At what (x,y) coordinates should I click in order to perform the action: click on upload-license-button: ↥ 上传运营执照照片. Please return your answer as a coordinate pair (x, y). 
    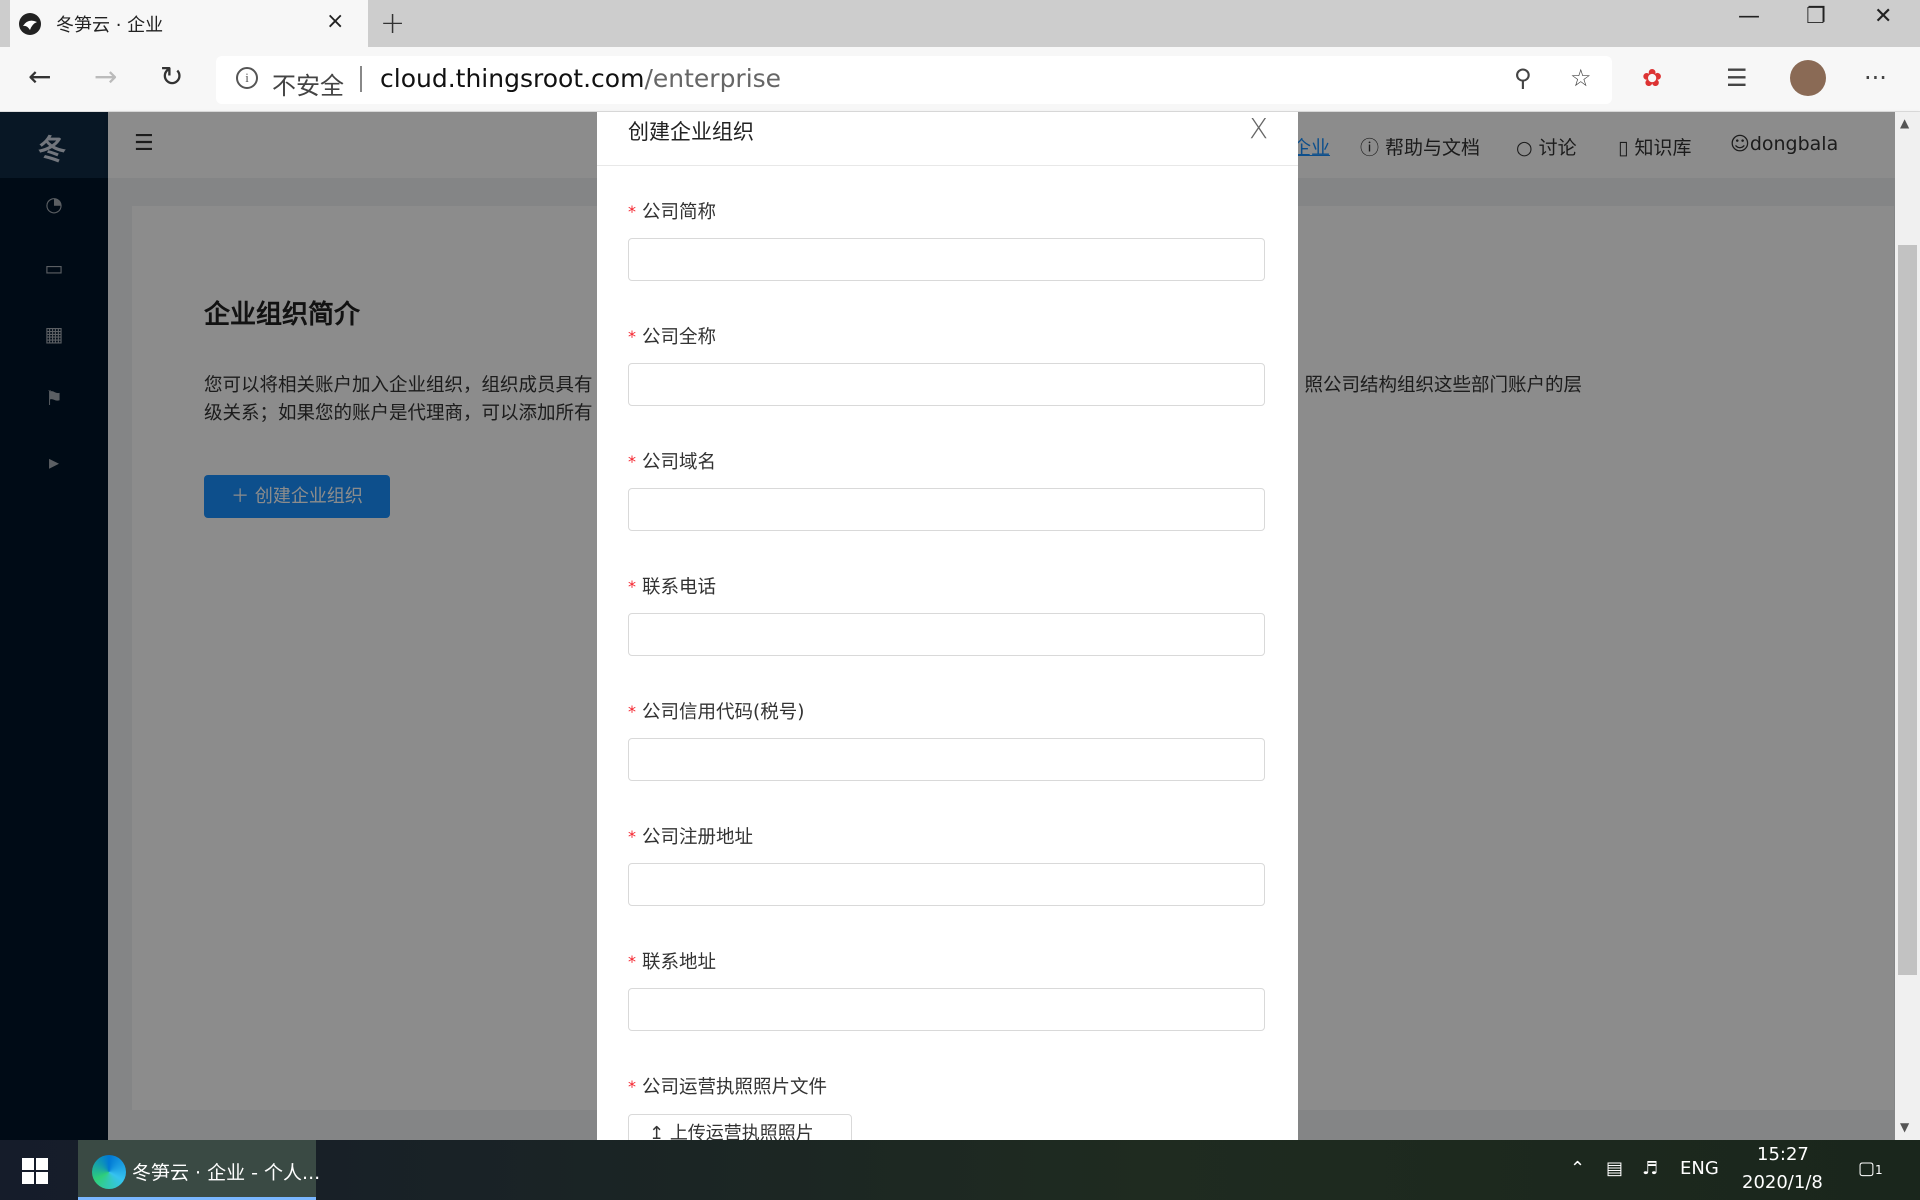
    Looking at the image, I should click on (740, 1127).